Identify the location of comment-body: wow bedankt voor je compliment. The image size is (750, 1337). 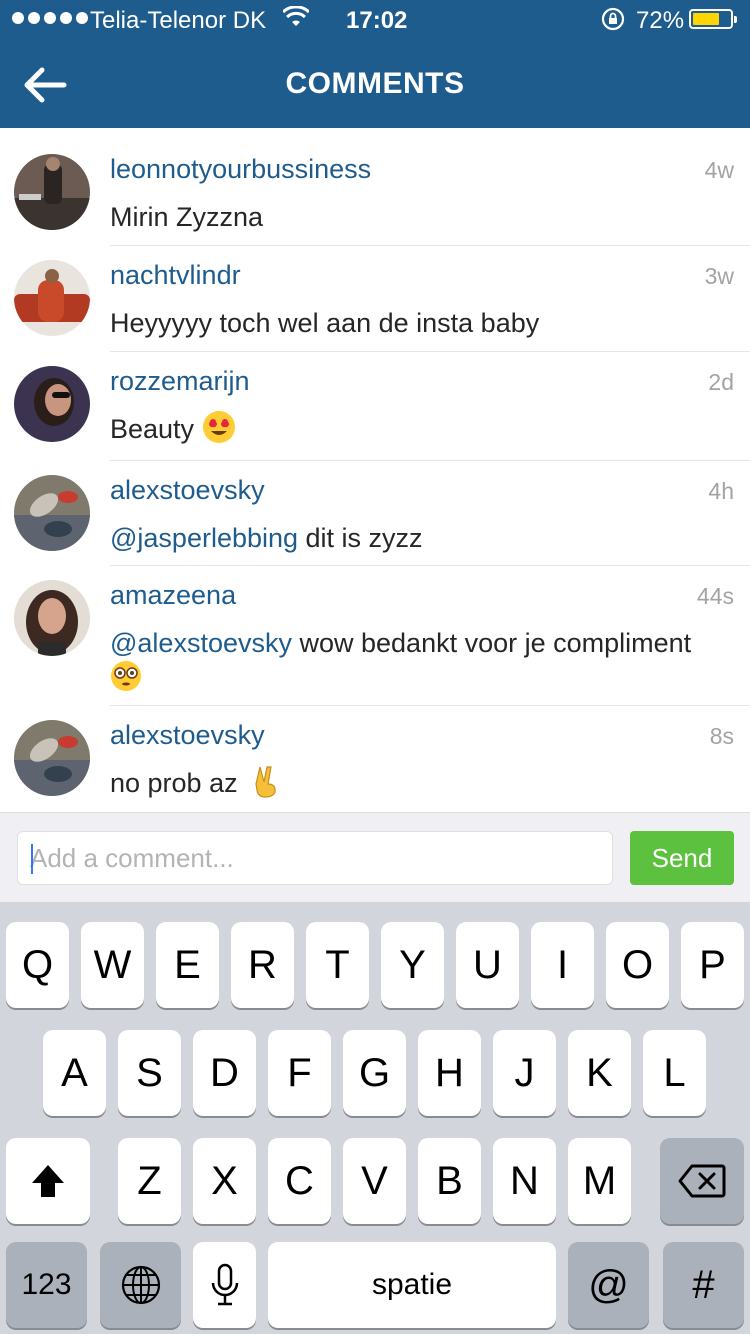
(491, 643).